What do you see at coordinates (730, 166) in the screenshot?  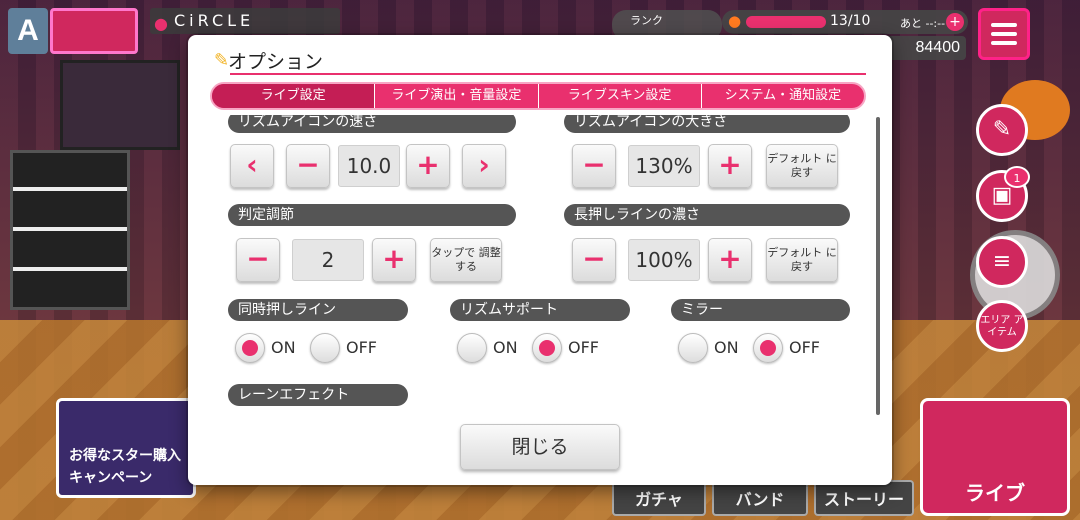 I see `note-size-plus-button: +` at bounding box center [730, 166].